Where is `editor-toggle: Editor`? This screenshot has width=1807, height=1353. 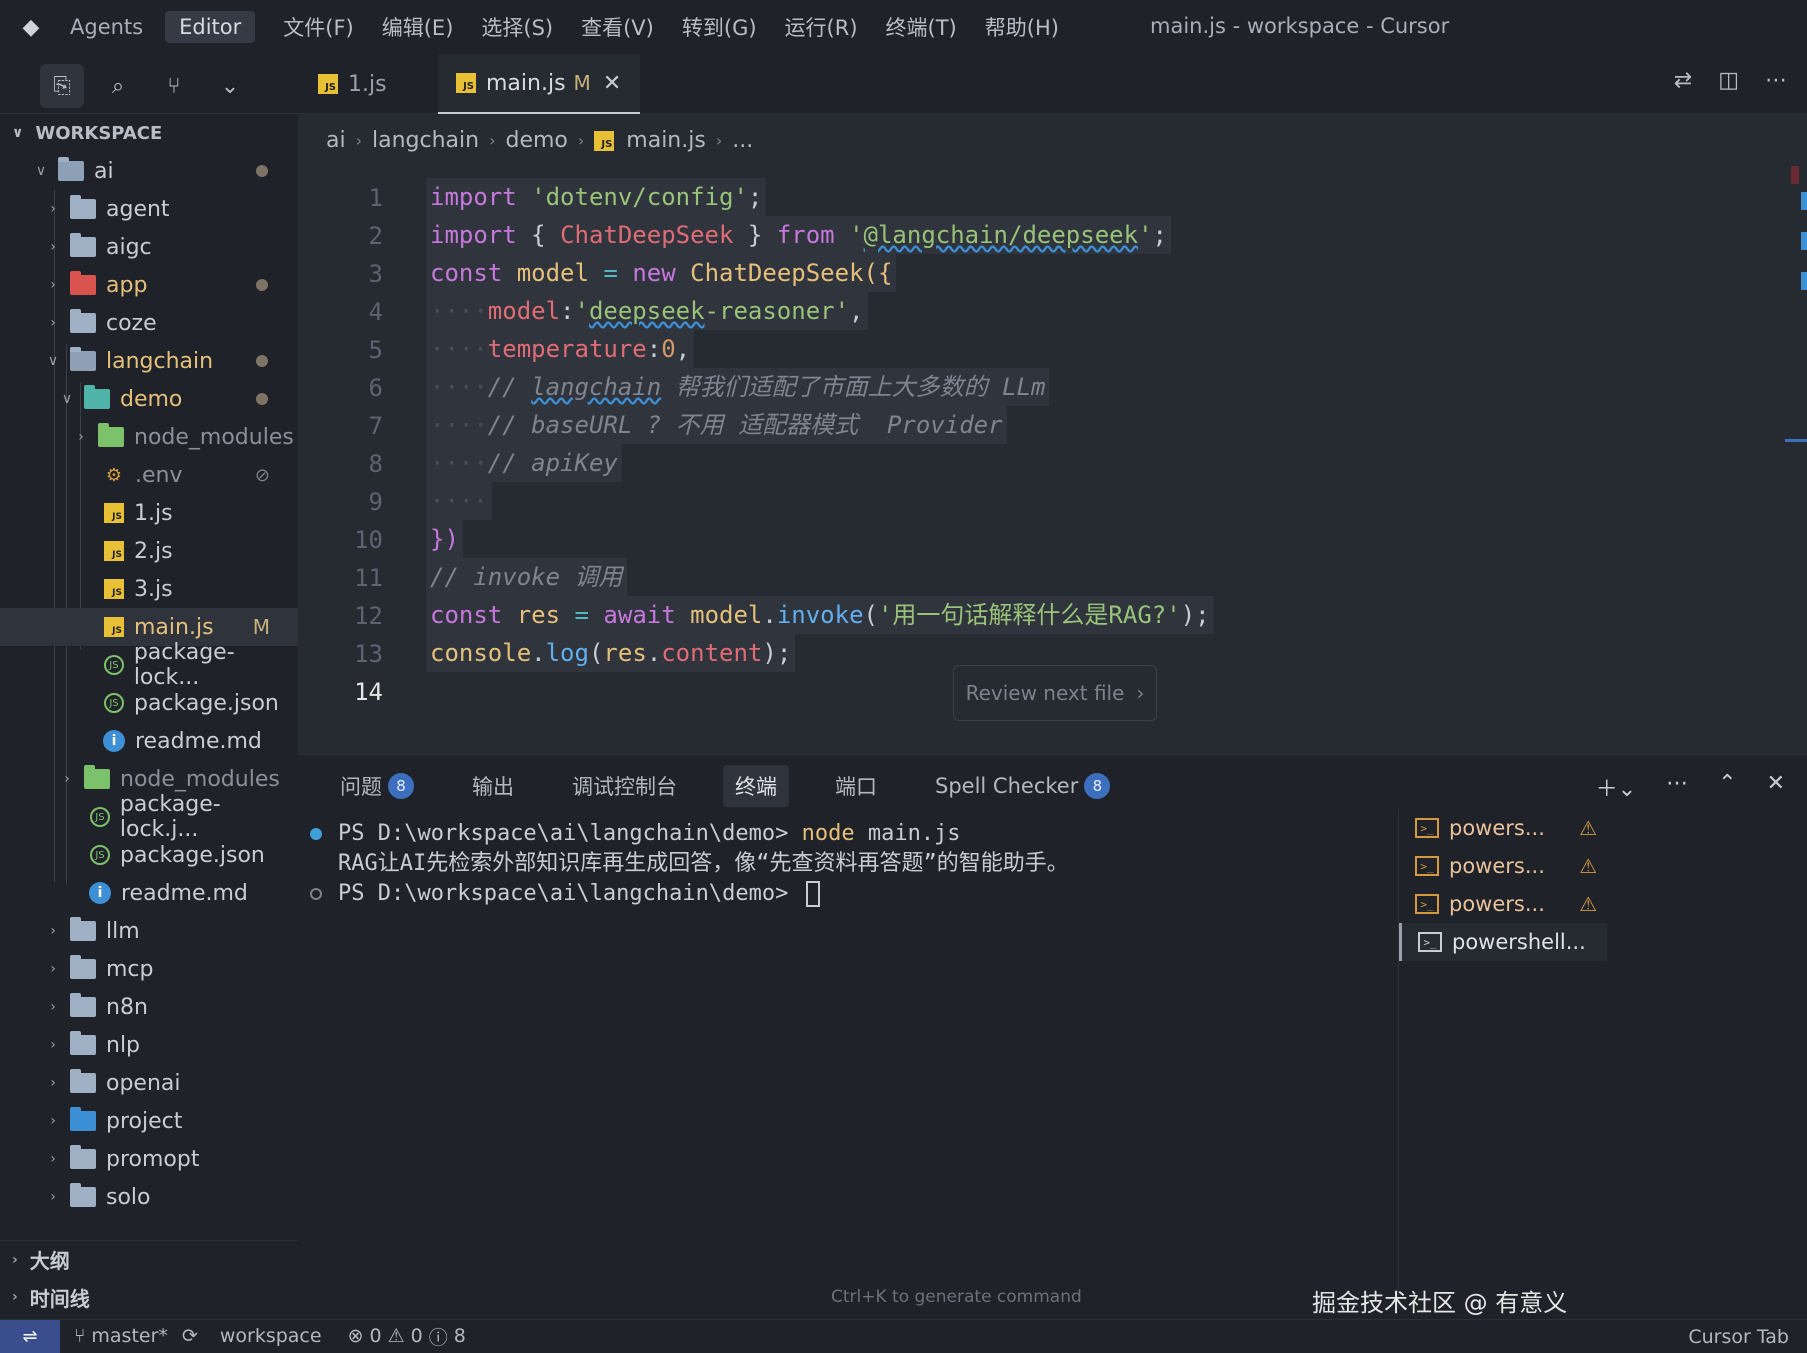 editor-toggle: Editor is located at coordinates (210, 27).